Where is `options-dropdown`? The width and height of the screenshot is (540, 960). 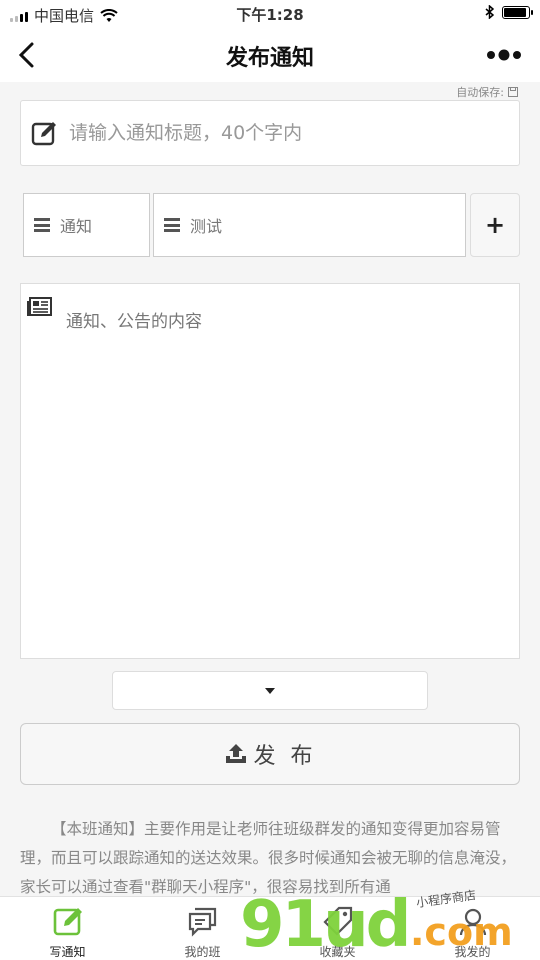
options-dropdown is located at coordinates (270, 690).